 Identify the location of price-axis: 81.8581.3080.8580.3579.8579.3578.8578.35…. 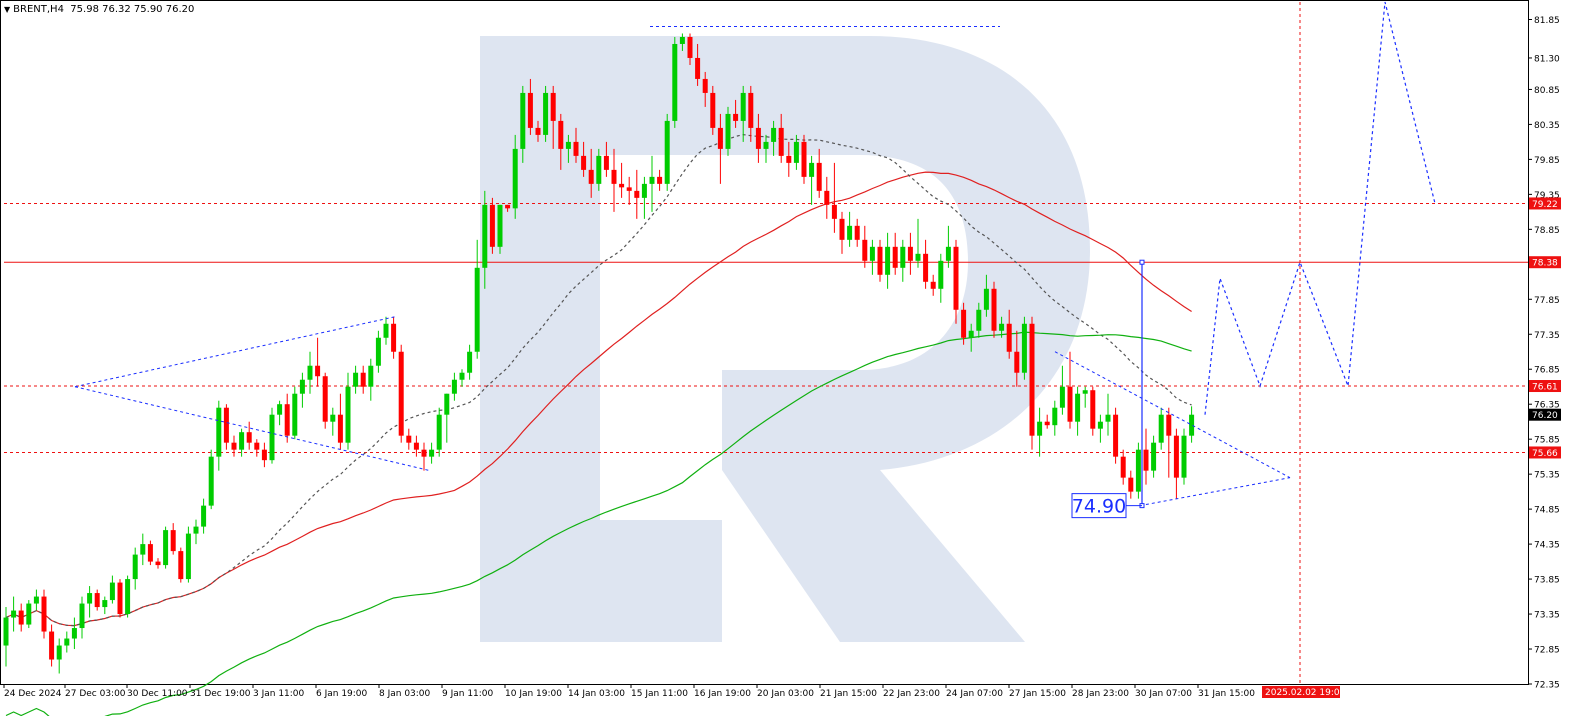
(1544, 353).